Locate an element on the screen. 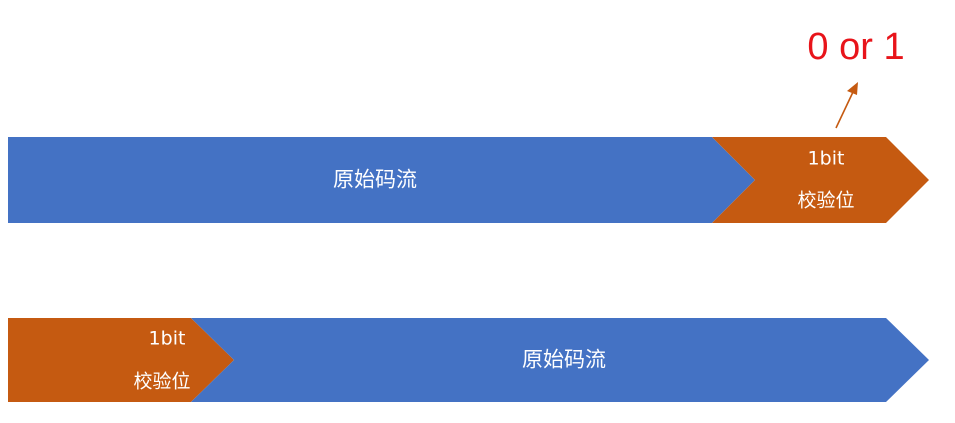  row2-bit-size-label: 1bit is located at coordinates (167, 338).